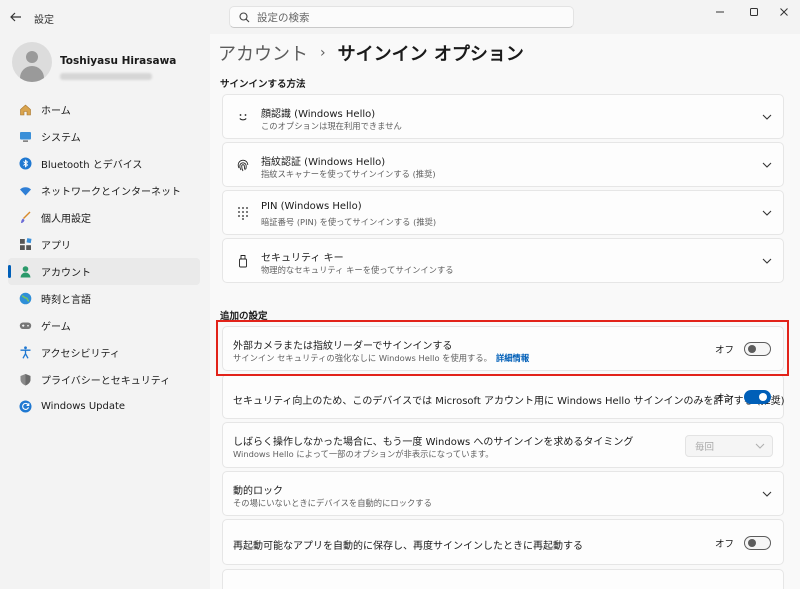 Image resolution: width=800 pixels, height=589 pixels. I want to click on toggle-state: オフ, so click(724, 544).